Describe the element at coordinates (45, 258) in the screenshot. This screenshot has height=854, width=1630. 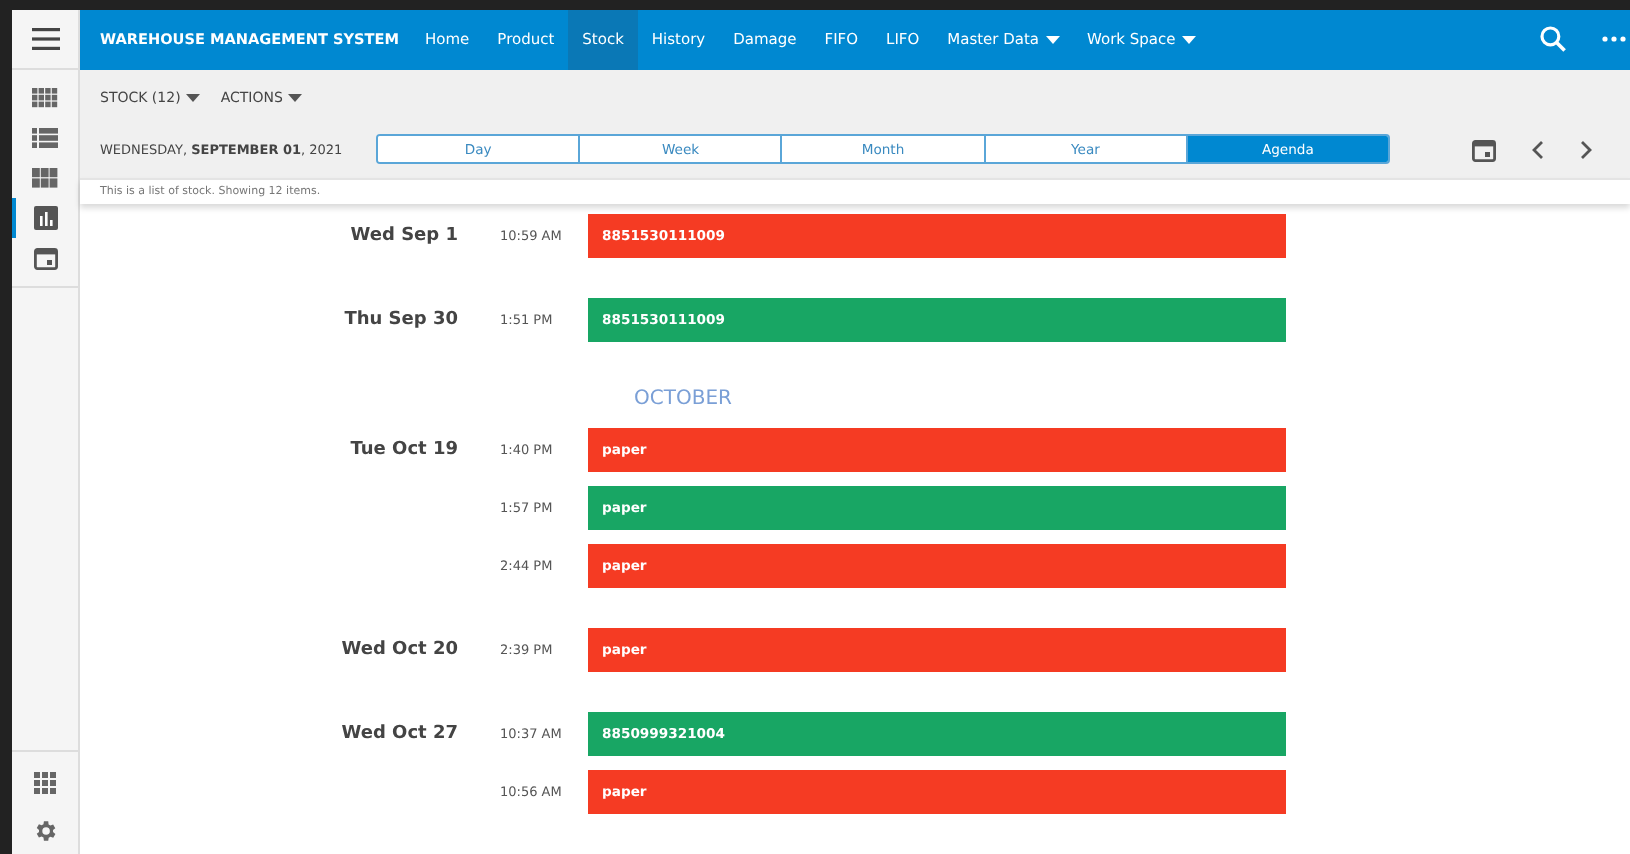
I see `calendar-icon` at that location.